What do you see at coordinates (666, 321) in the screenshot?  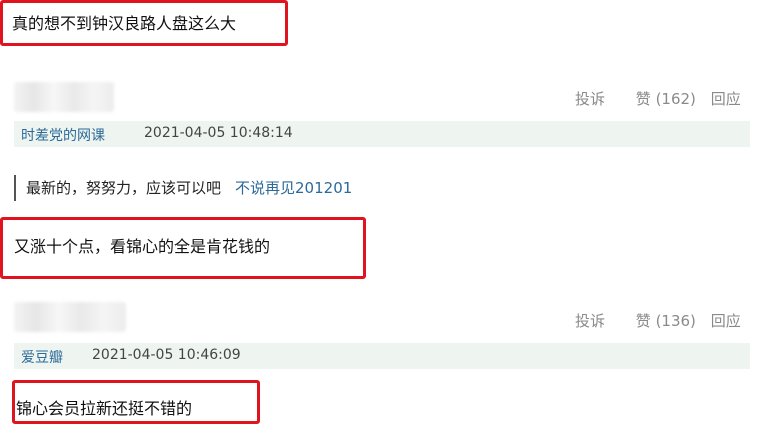 I see `like-button: 赞 (136)` at bounding box center [666, 321].